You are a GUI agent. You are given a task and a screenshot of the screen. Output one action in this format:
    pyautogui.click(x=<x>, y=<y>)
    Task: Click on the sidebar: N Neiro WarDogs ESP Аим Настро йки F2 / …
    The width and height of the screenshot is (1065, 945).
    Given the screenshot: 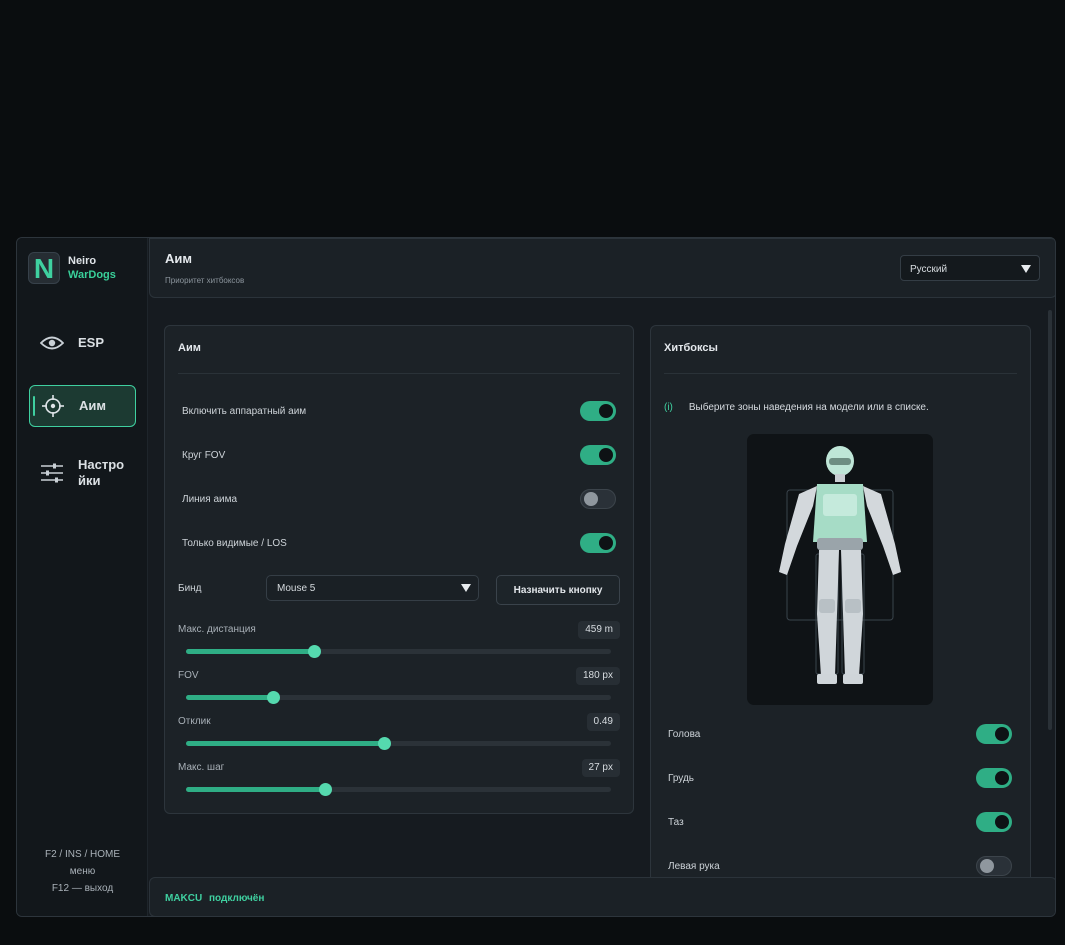 What is the action you would take?
    pyautogui.click(x=82, y=577)
    